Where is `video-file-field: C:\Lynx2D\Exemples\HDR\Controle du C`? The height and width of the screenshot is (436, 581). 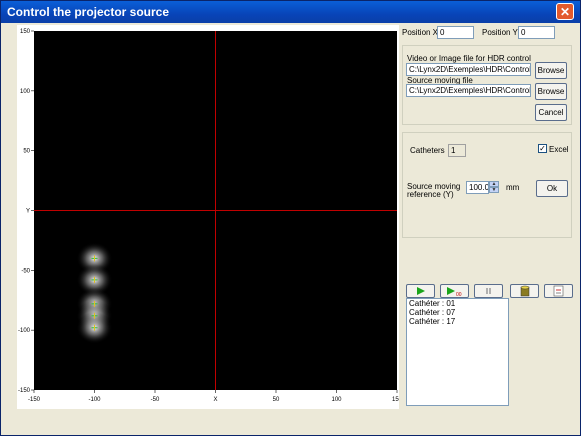 video-file-field: C:\Lynx2D\Exemples\HDR\Controle du C is located at coordinates (468, 69).